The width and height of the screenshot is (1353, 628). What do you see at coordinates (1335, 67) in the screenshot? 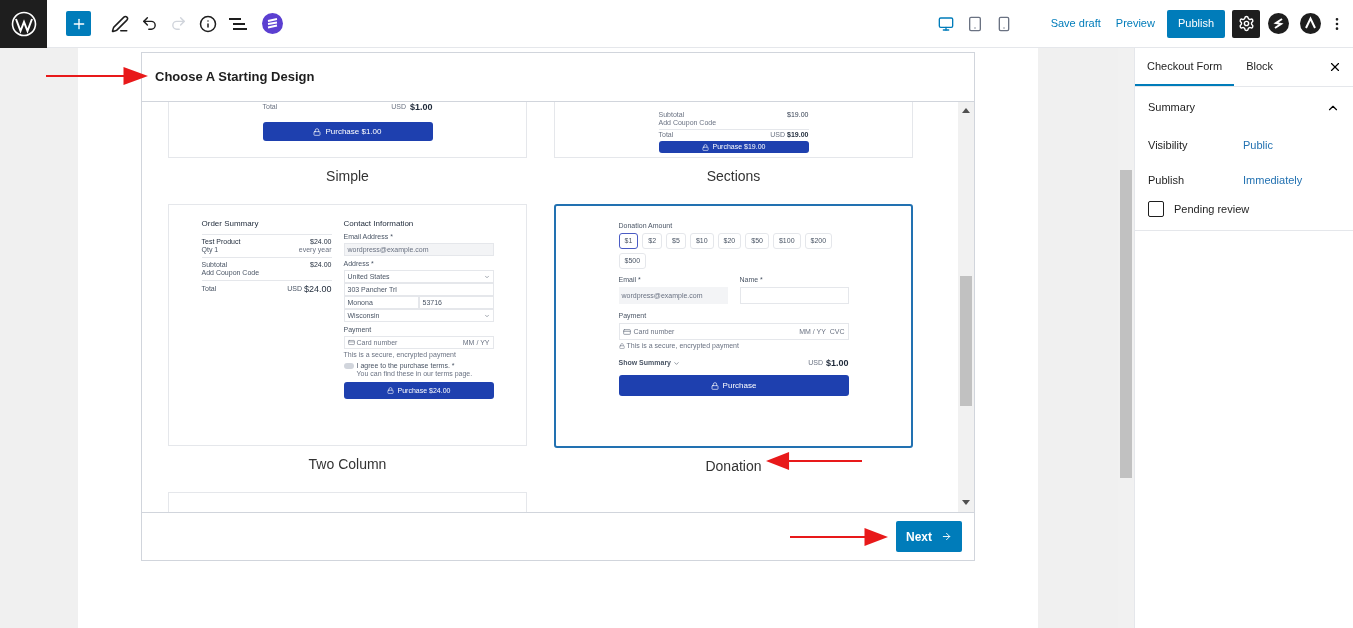
I see `close-icon` at bounding box center [1335, 67].